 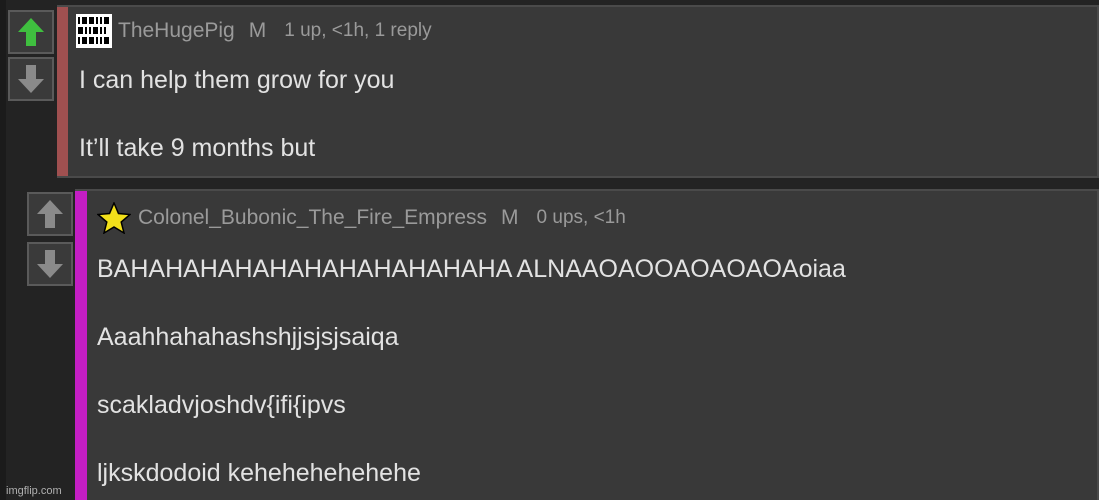 I want to click on comment-stats: 1 up, <1h, 1 reply, so click(x=358, y=30).